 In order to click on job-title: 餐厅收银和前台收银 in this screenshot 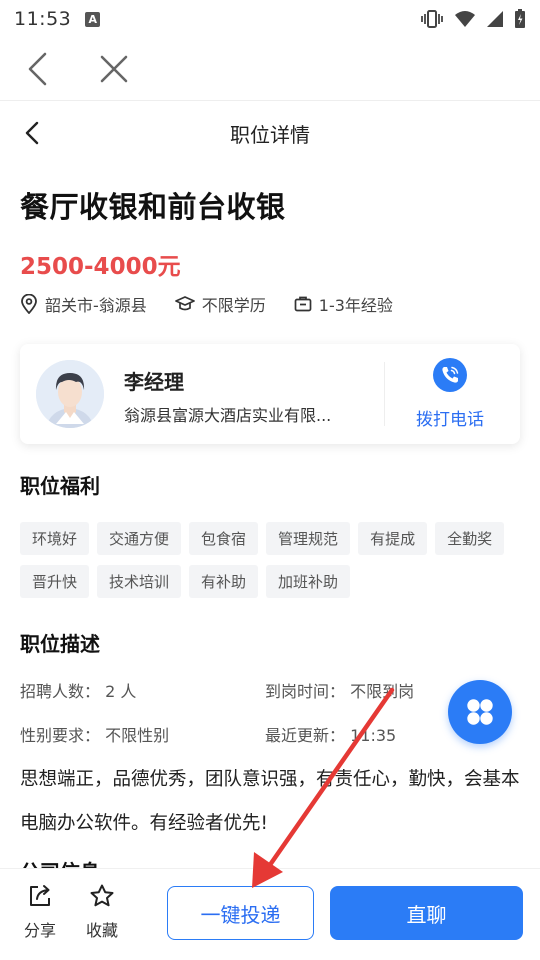, I will do `click(153, 207)`.